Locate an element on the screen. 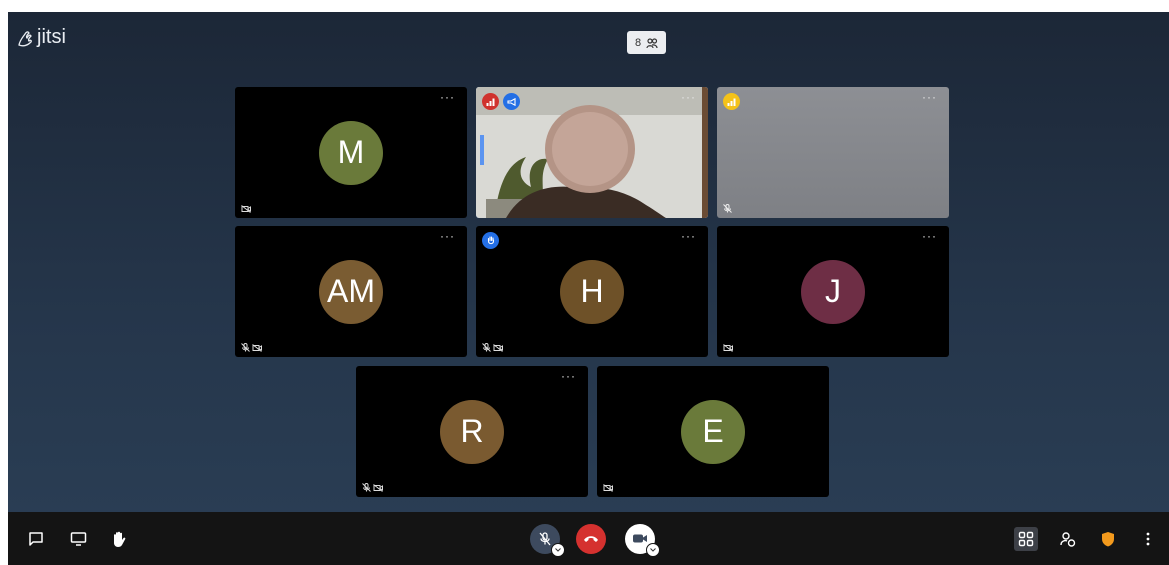 Image resolution: width=1169 pixels, height=565 pixels. hangup-icon is located at coordinates (591, 538).